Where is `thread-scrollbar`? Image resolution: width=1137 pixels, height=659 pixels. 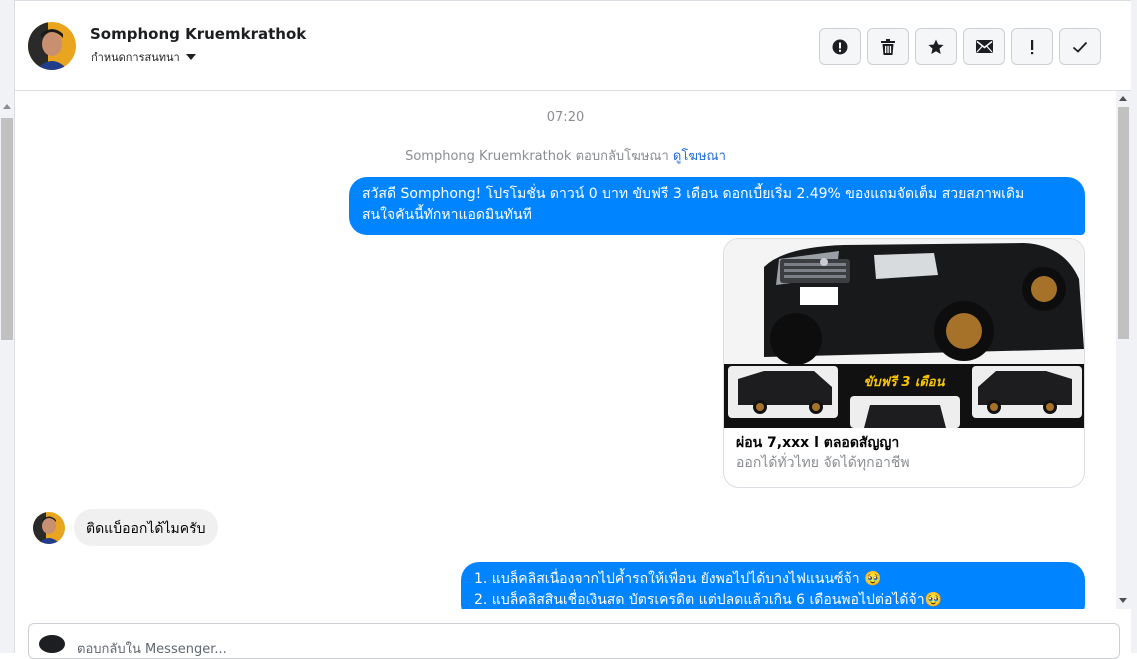
thread-scrollbar is located at coordinates (1123, 350).